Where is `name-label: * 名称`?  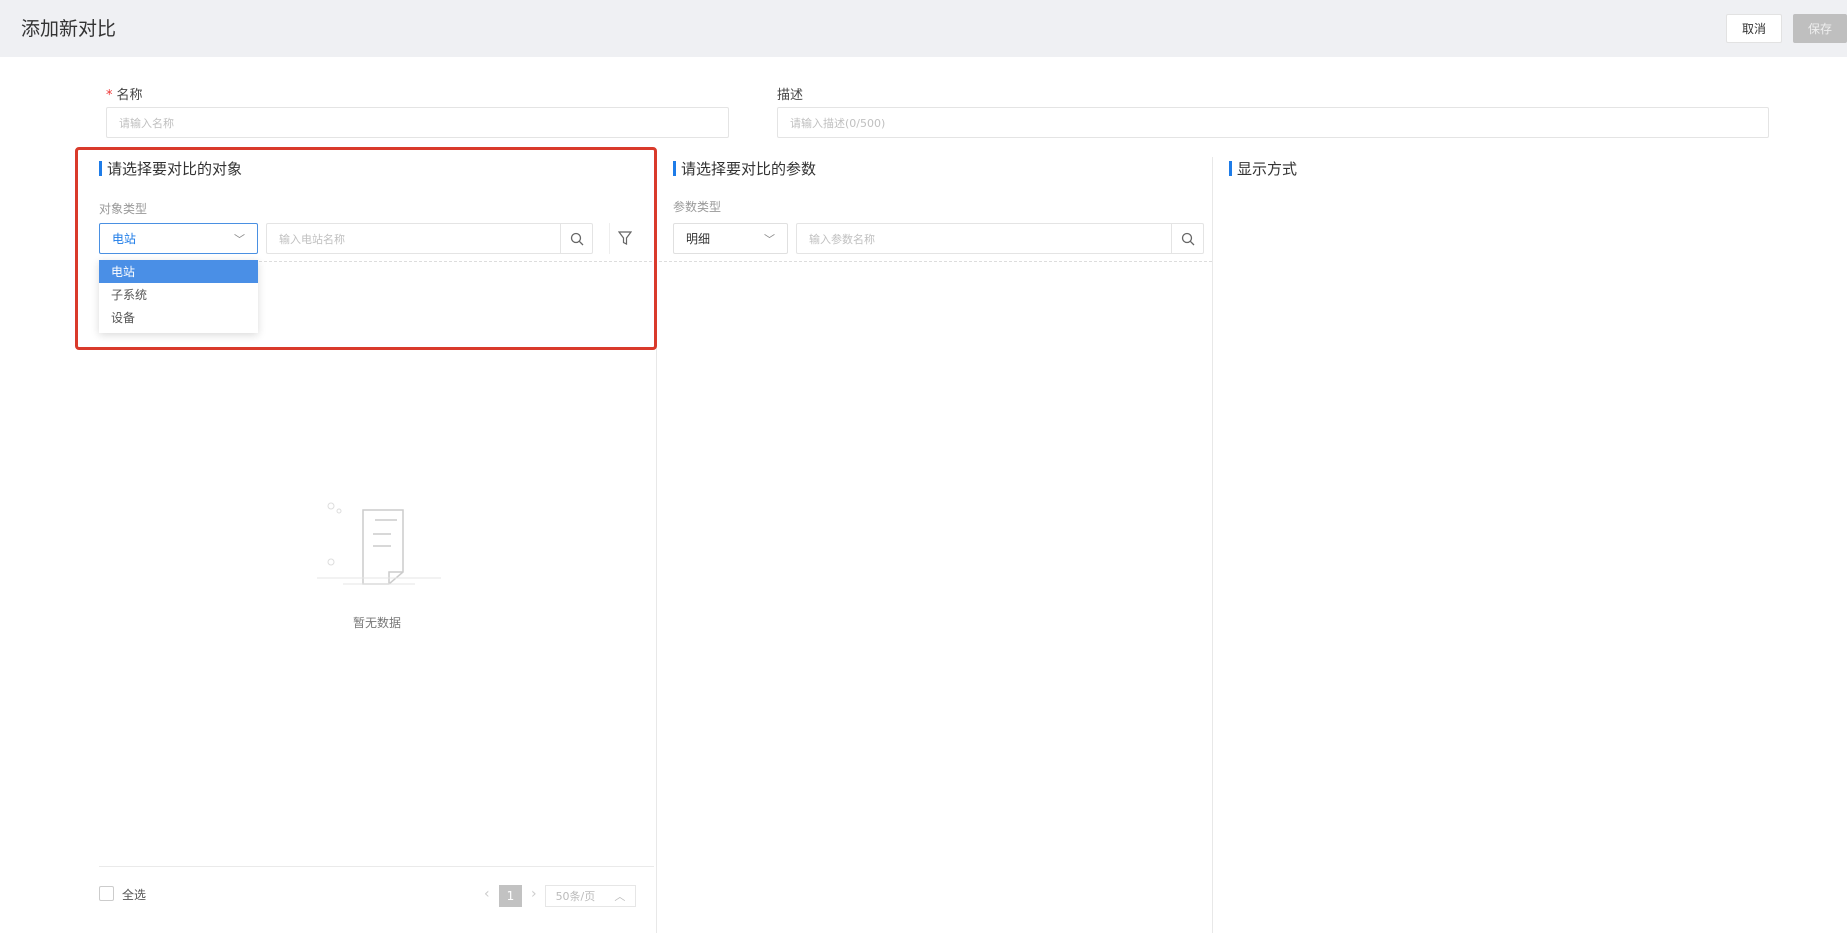 name-label: * 名称 is located at coordinates (124, 93).